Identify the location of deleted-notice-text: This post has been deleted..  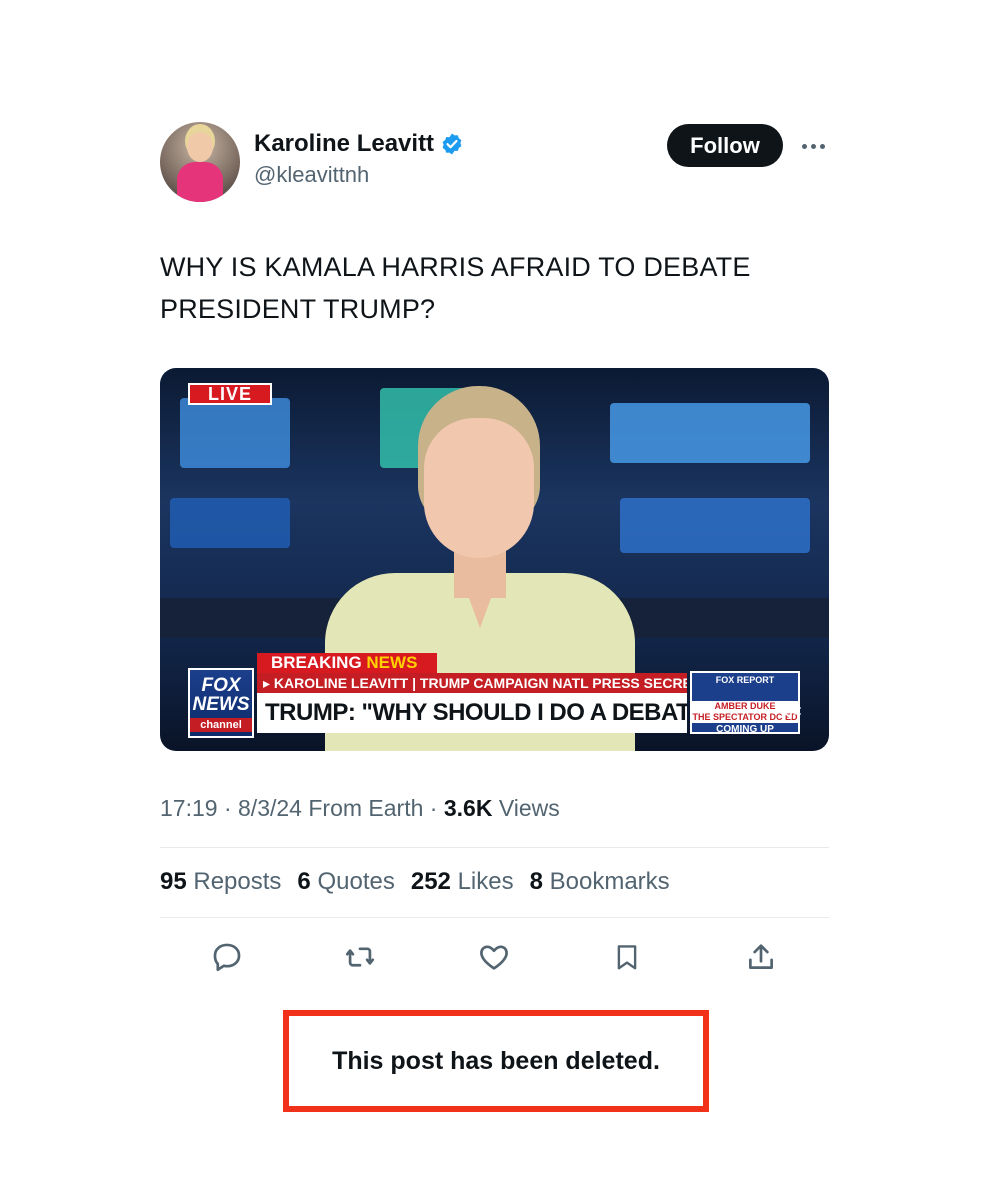
(496, 1060).